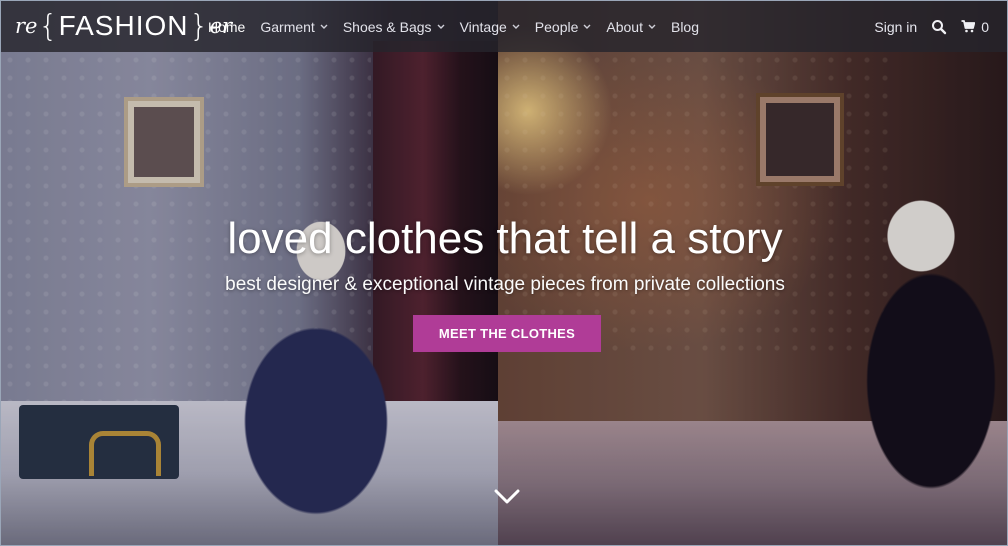 The image size is (1008, 546). What do you see at coordinates (985, 26) in the screenshot?
I see `cart-count: 0` at bounding box center [985, 26].